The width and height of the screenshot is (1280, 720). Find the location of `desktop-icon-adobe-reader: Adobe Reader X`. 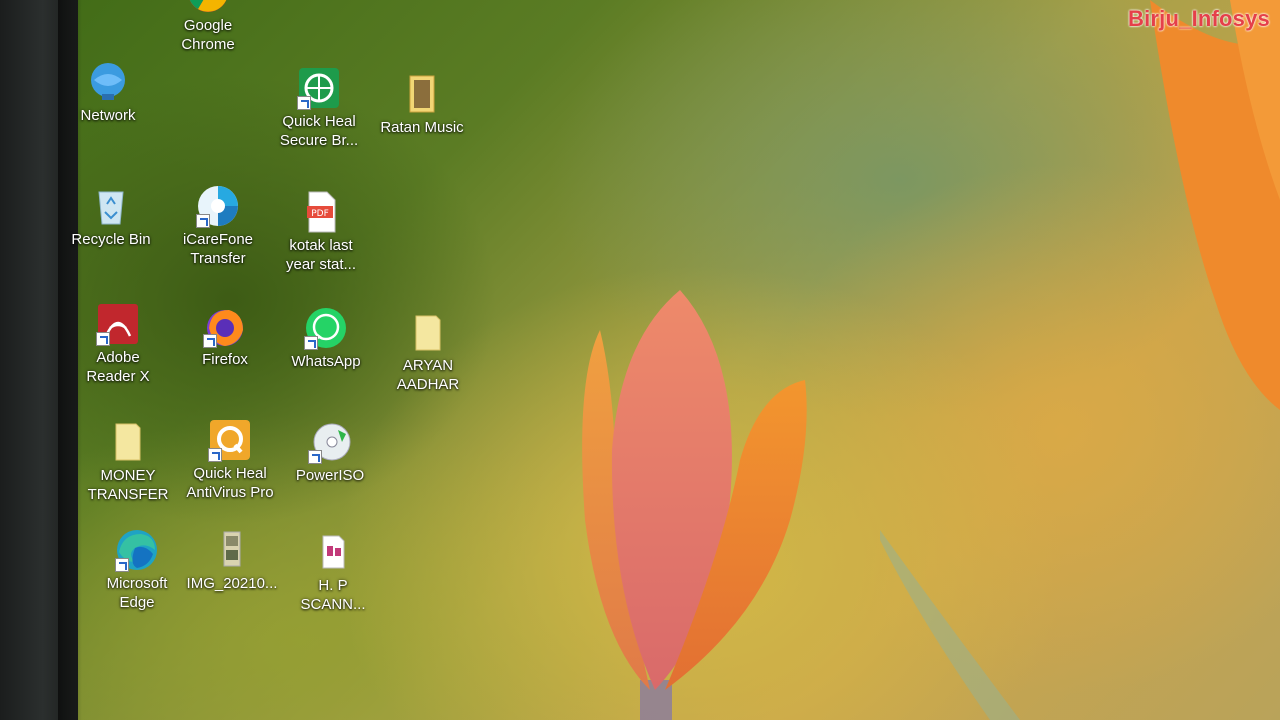

desktop-icon-adobe-reader: Adobe Reader X is located at coordinates (118, 344).